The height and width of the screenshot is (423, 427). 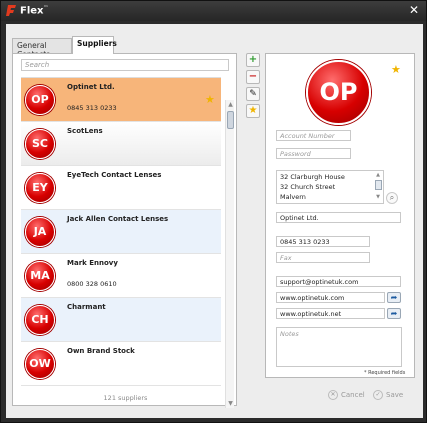 I want to click on list-item: CH Charmant, so click(x=121, y=320).